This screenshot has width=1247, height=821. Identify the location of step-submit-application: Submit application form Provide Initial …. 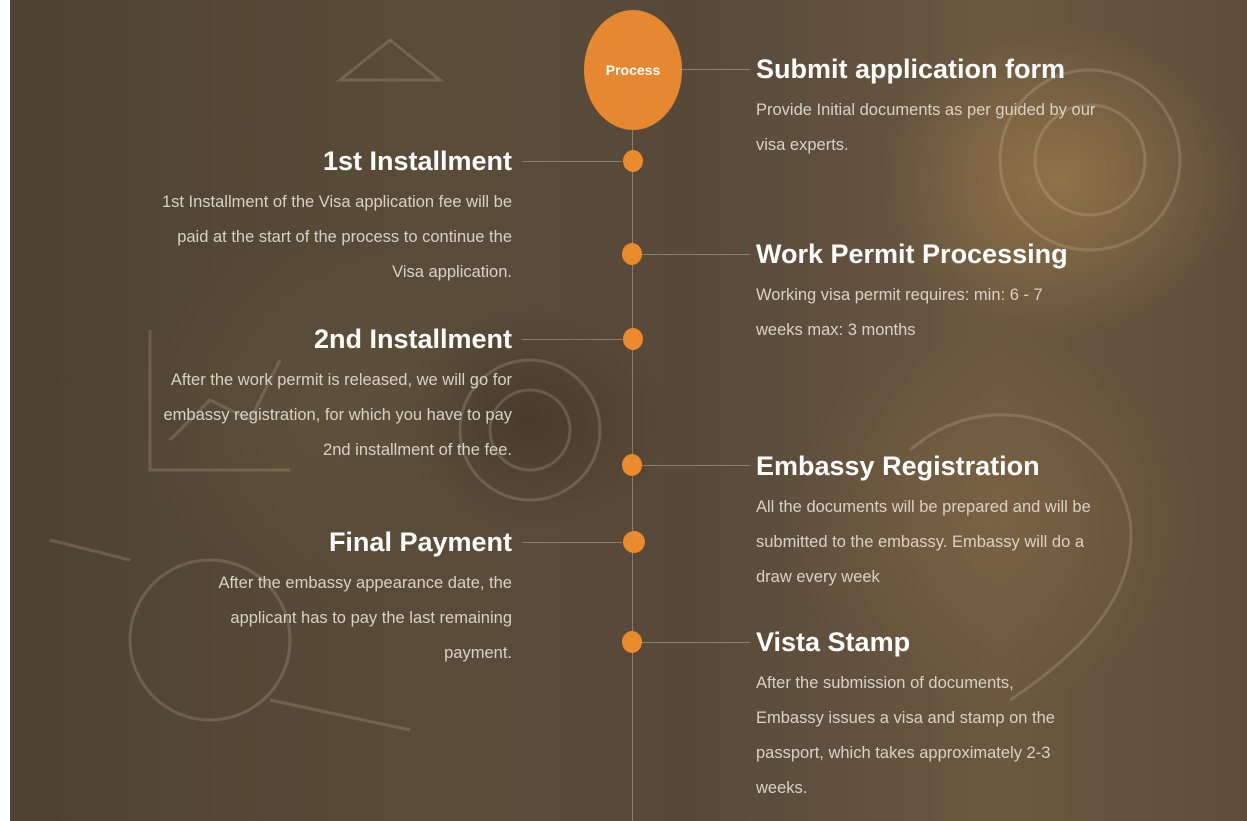
(931, 108).